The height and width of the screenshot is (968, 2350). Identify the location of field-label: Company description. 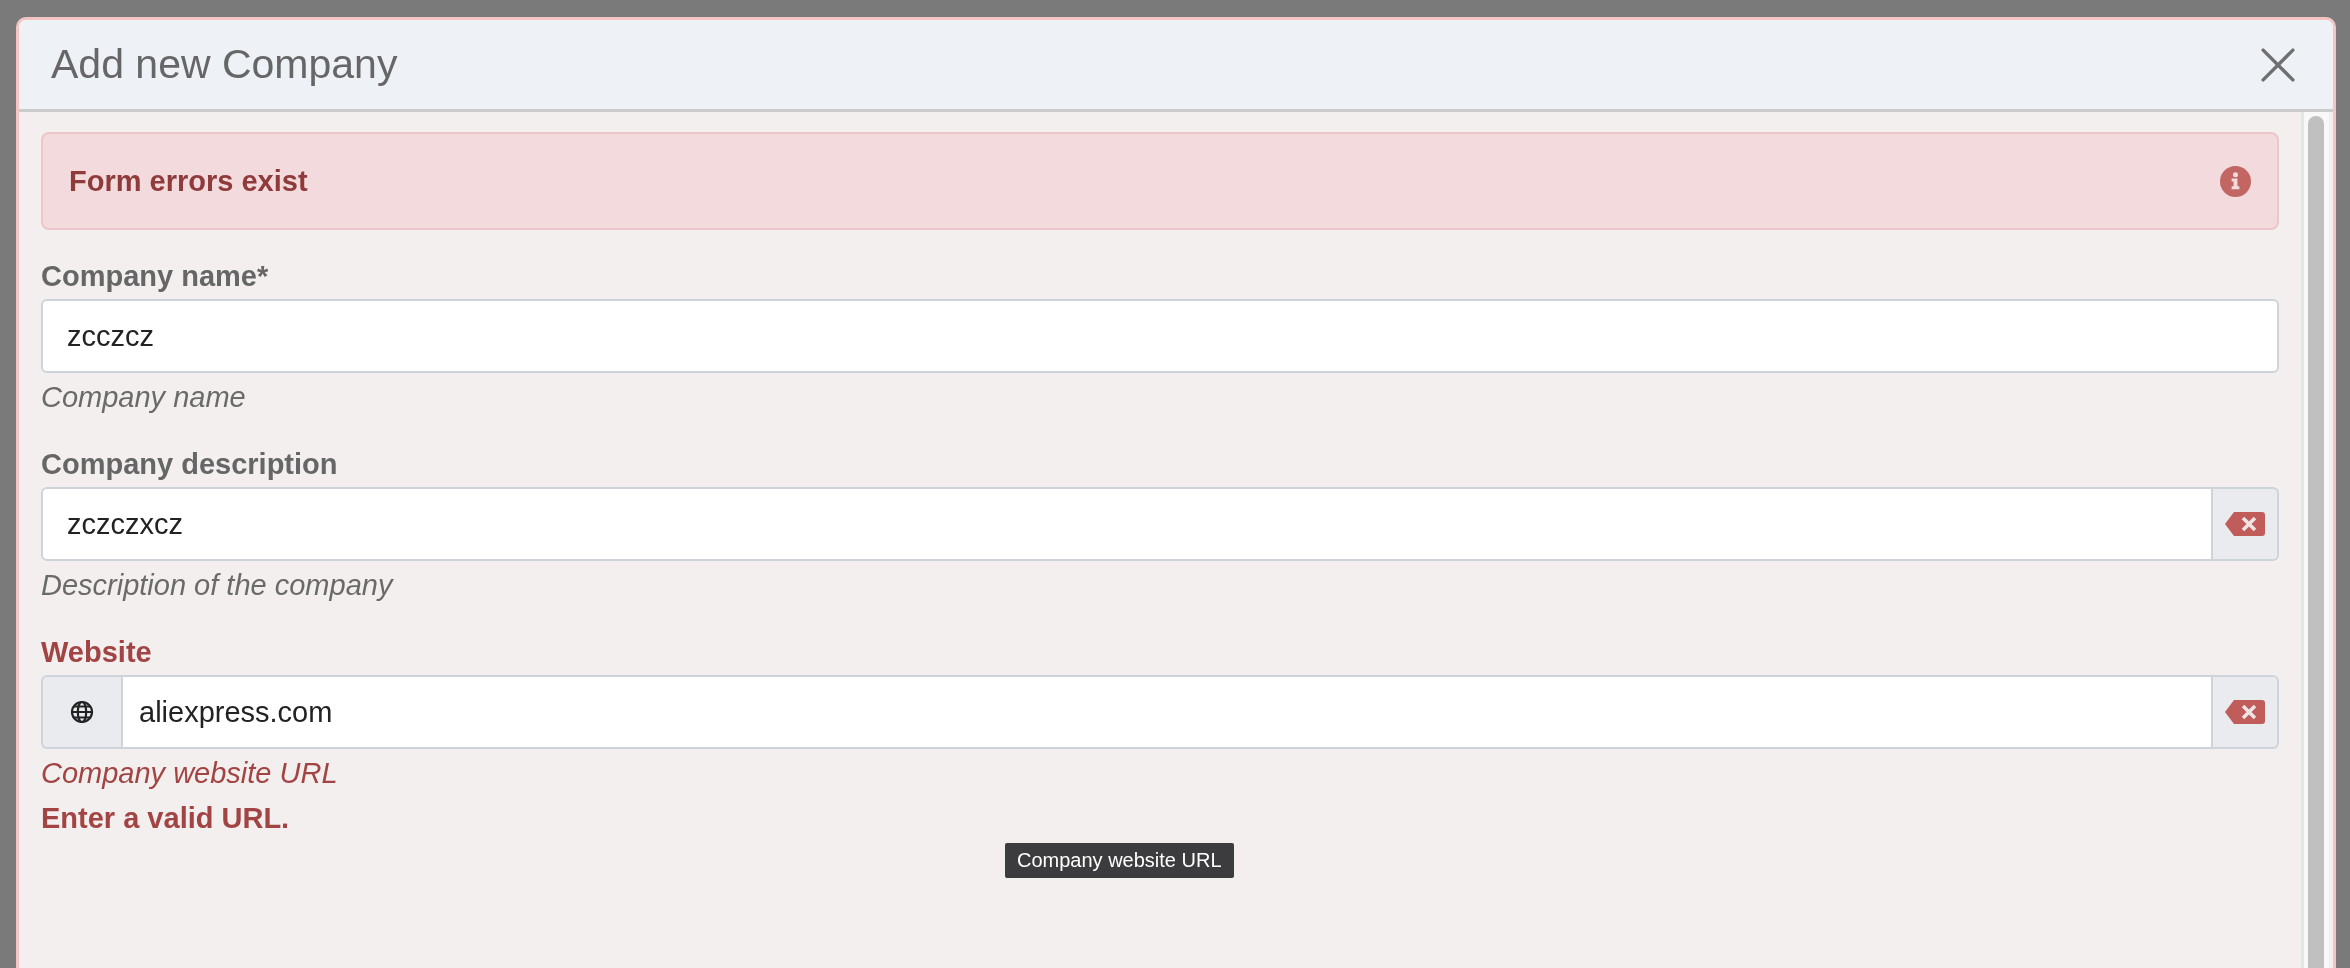
(190, 464).